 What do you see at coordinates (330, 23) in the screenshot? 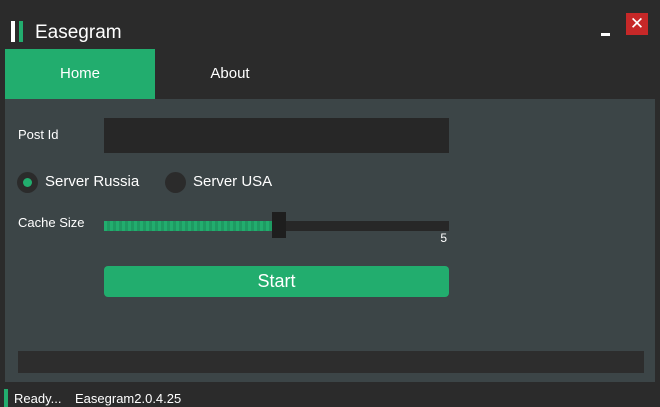
I see `title-bar: Easegram ✕` at bounding box center [330, 23].